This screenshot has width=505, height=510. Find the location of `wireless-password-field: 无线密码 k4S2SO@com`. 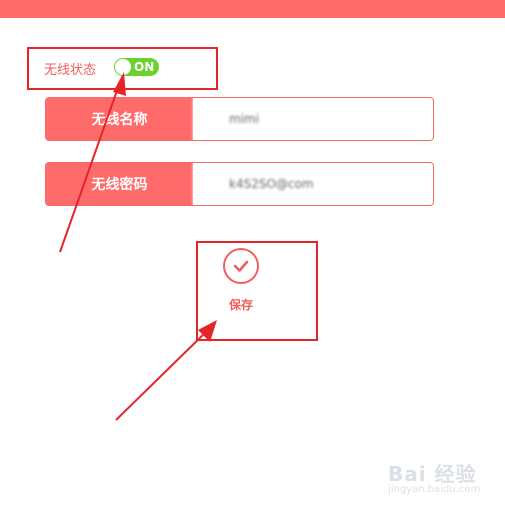

wireless-password-field: 无线密码 k4S2SO@com is located at coordinates (239, 184).